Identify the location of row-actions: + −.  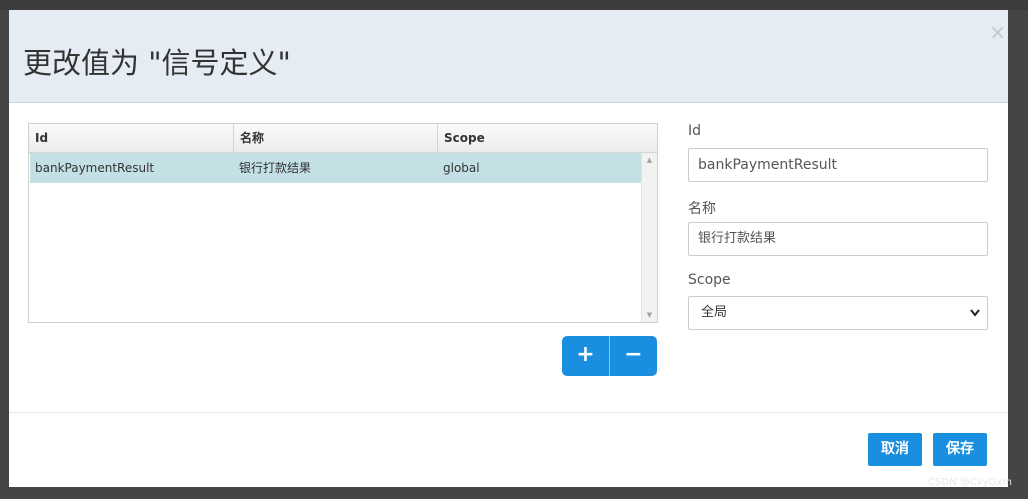
(609, 356).